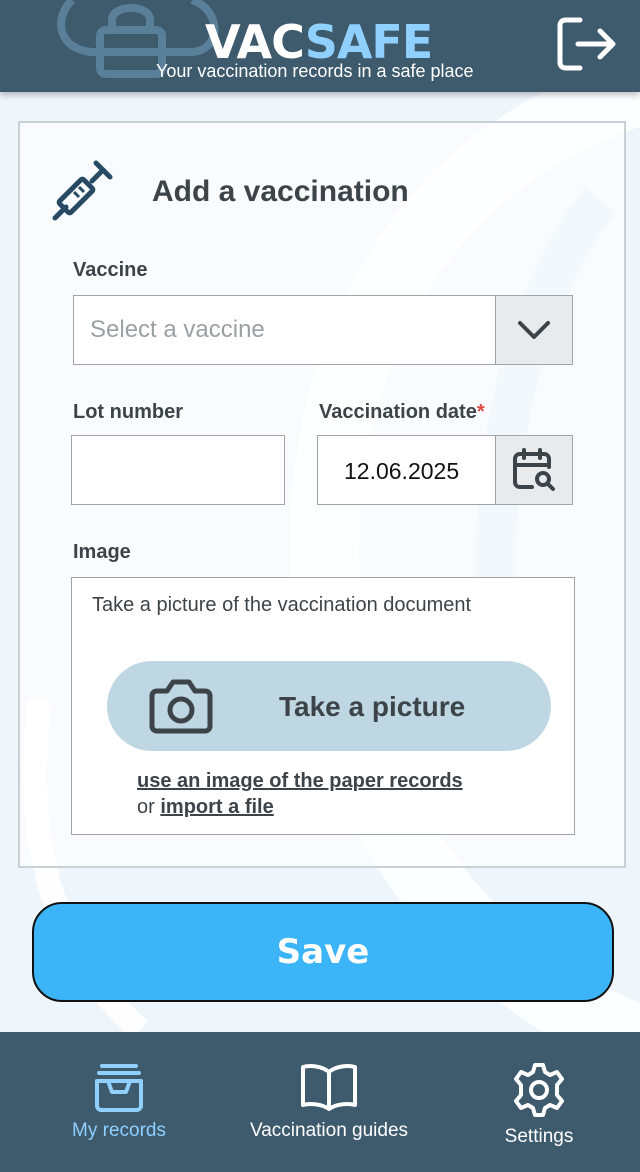 This screenshot has height=1172, width=640. Describe the element at coordinates (177, 329) in the screenshot. I see `vaccine-select-placeholder: Select a vaccine` at that location.